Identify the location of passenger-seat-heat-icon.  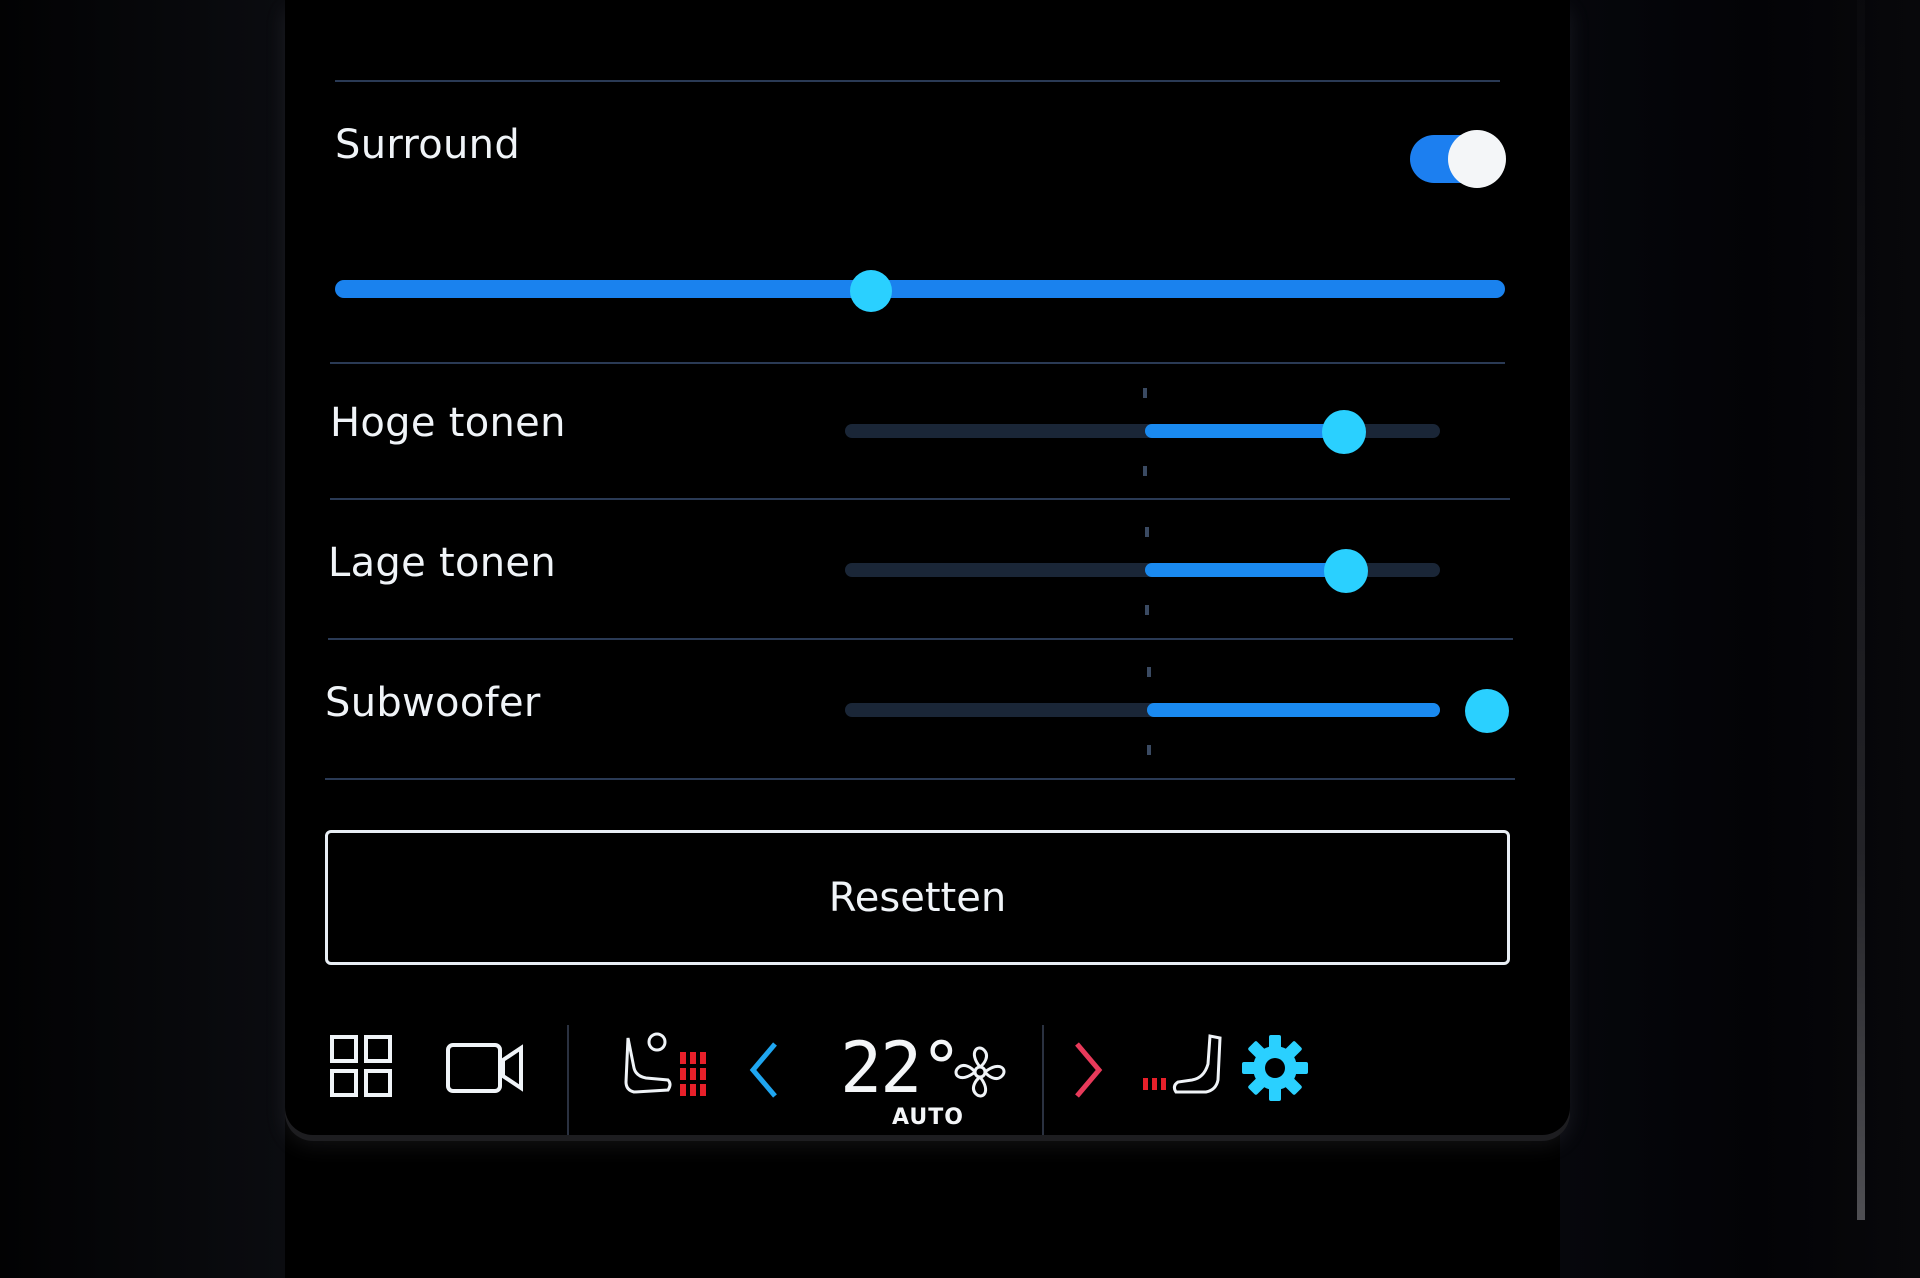
(1185, 1067).